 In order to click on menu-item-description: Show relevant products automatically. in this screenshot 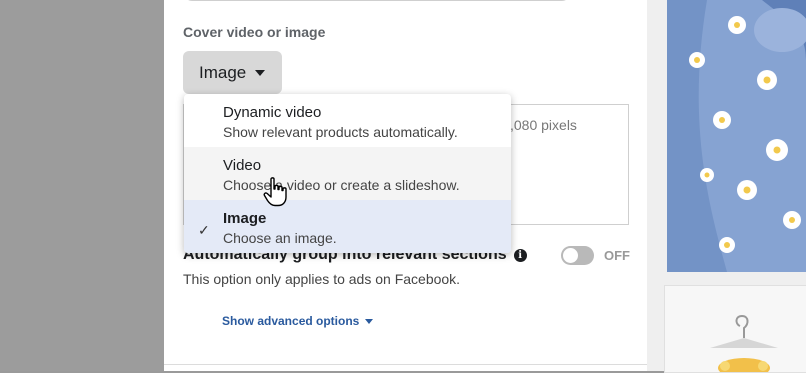, I will do `click(340, 132)`.